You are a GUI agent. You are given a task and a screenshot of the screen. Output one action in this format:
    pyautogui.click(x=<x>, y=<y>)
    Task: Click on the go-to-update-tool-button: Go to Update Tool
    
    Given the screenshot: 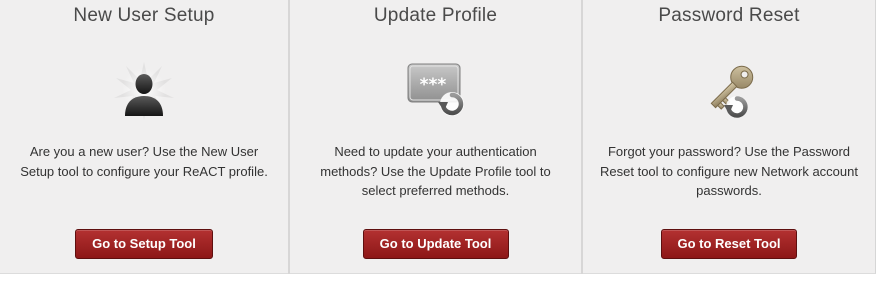 What is the action you would take?
    pyautogui.click(x=435, y=244)
    